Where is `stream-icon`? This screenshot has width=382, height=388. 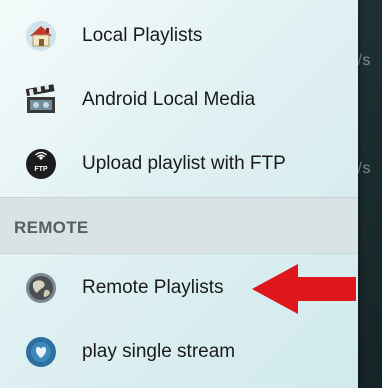
stream-icon is located at coordinates (41, 352).